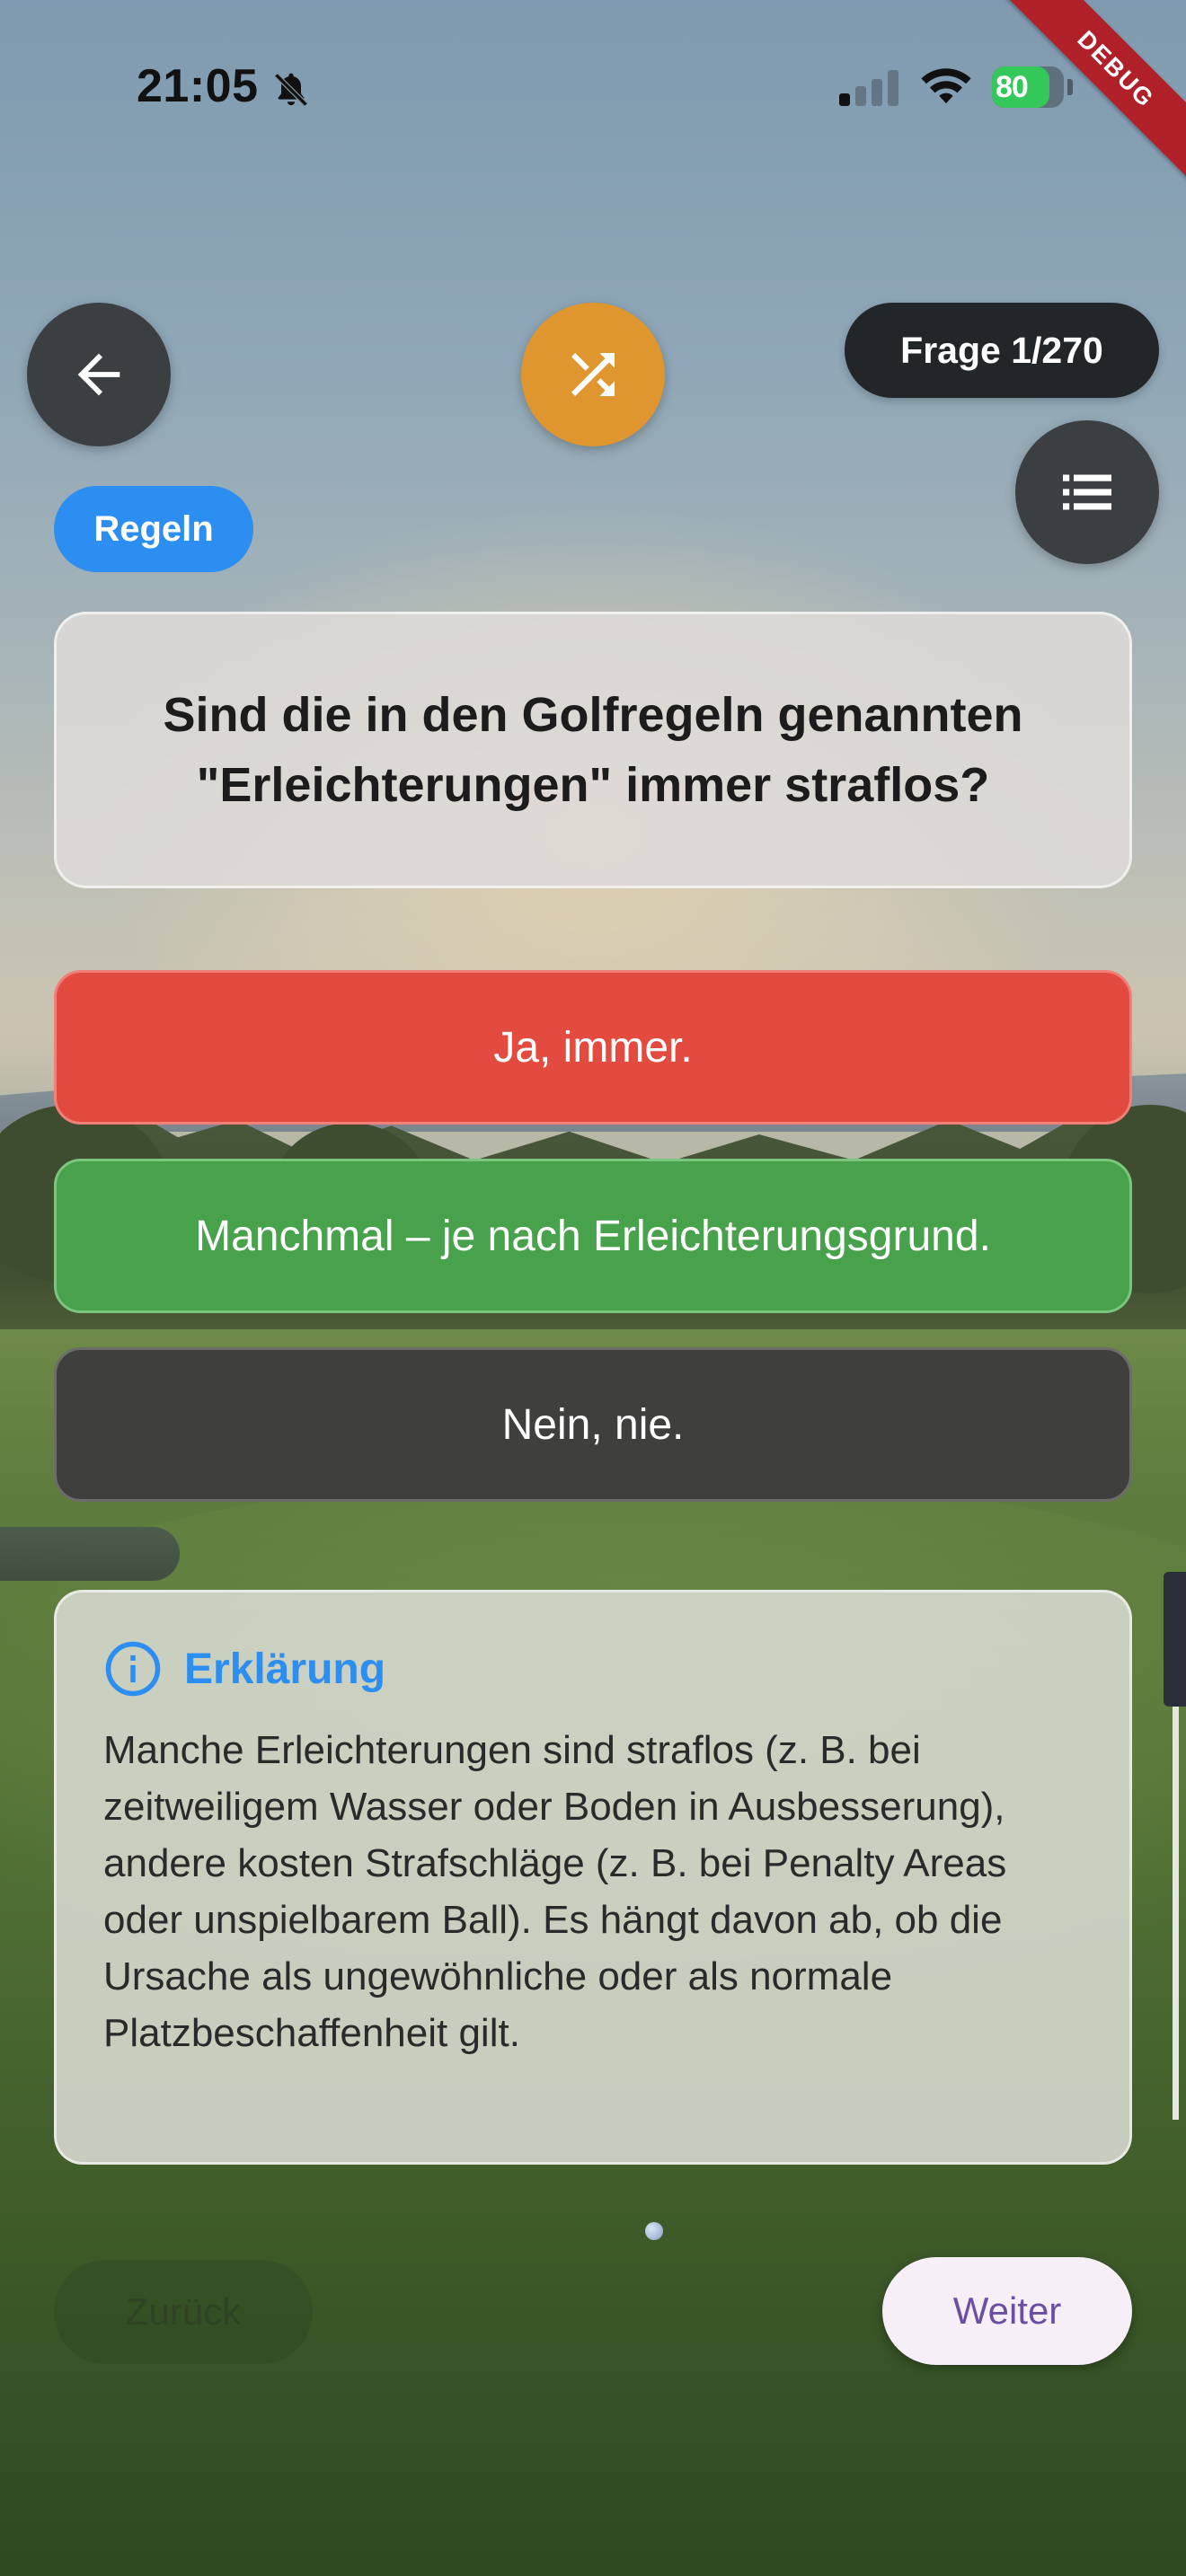 This screenshot has width=1186, height=2576. What do you see at coordinates (183, 2312) in the screenshot?
I see `previous-button: Zurück` at bounding box center [183, 2312].